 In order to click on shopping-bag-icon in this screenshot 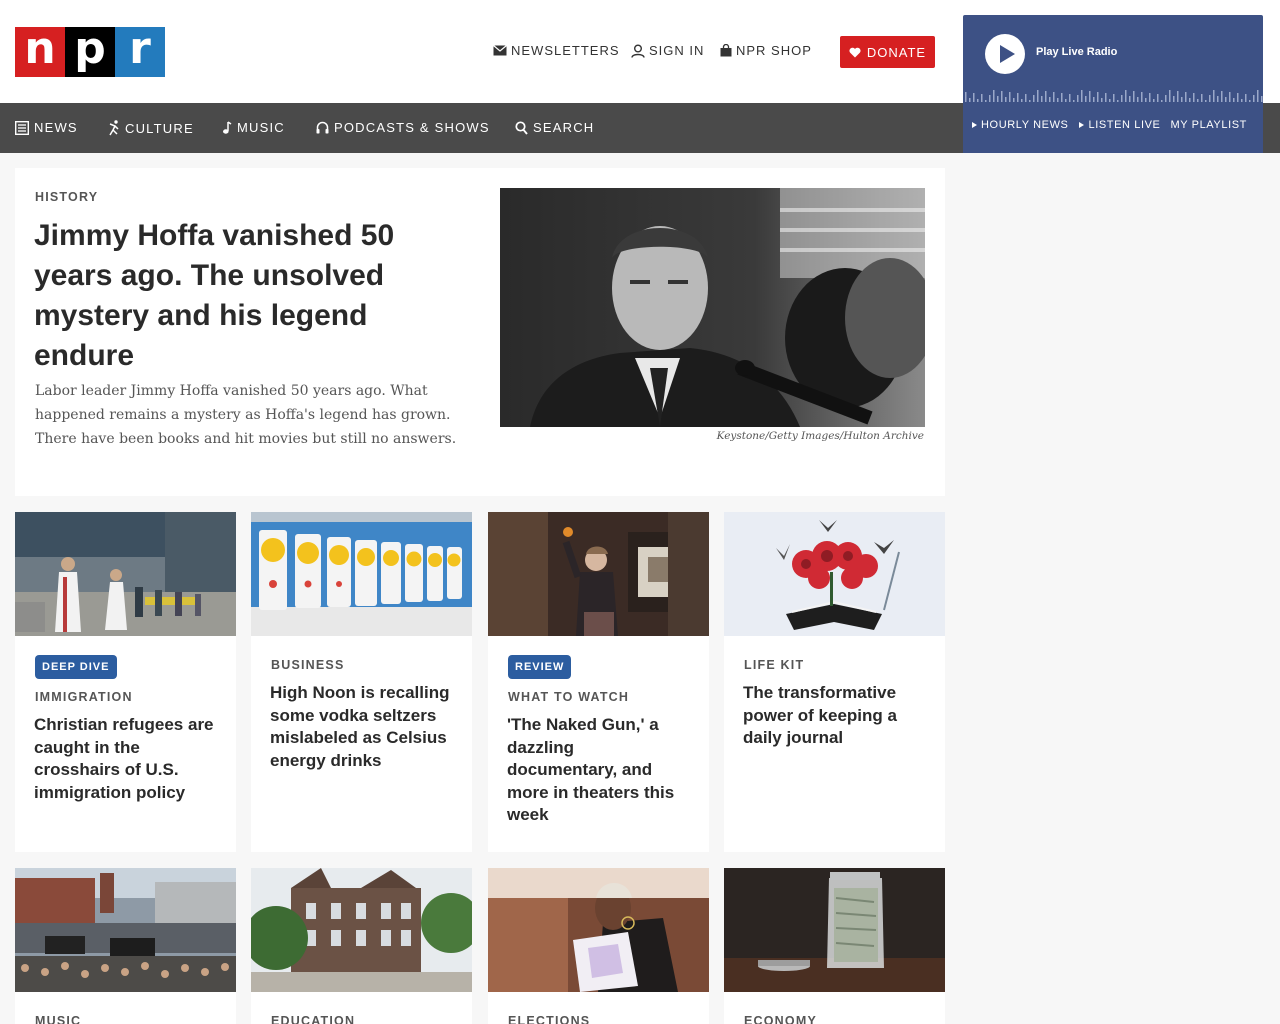, I will do `click(726, 50)`.